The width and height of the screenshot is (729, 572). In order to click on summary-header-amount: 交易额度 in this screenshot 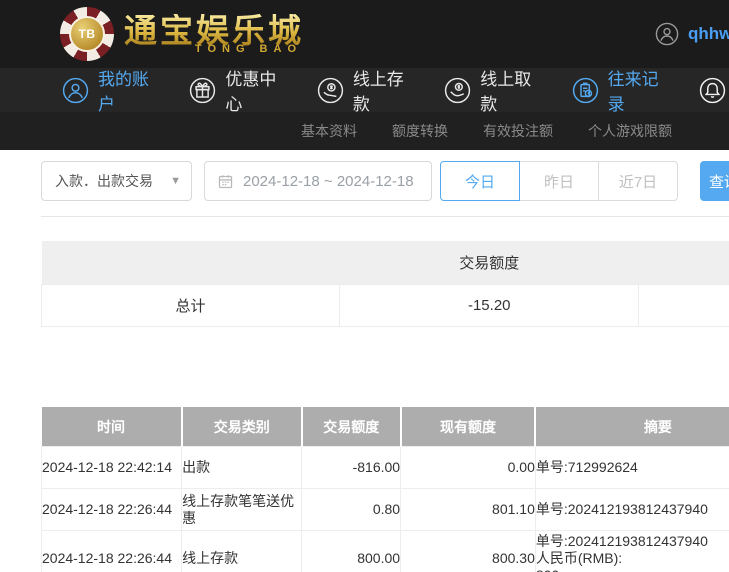, I will do `click(489, 263)`.